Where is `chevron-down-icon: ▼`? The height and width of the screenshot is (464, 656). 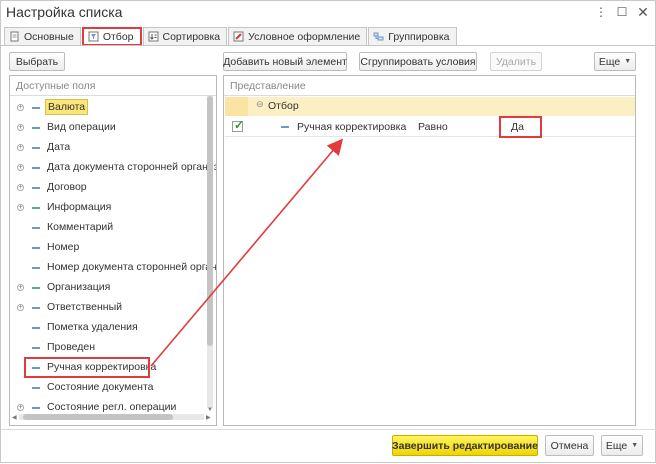 chevron-down-icon: ▼ is located at coordinates (635, 445).